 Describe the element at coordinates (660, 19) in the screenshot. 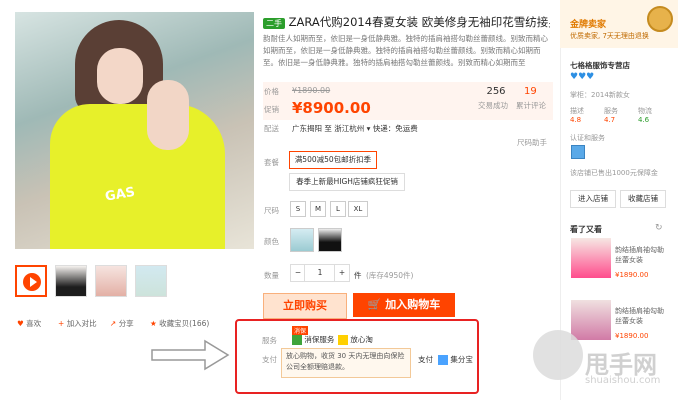

I see `gold-medal-icon` at that location.